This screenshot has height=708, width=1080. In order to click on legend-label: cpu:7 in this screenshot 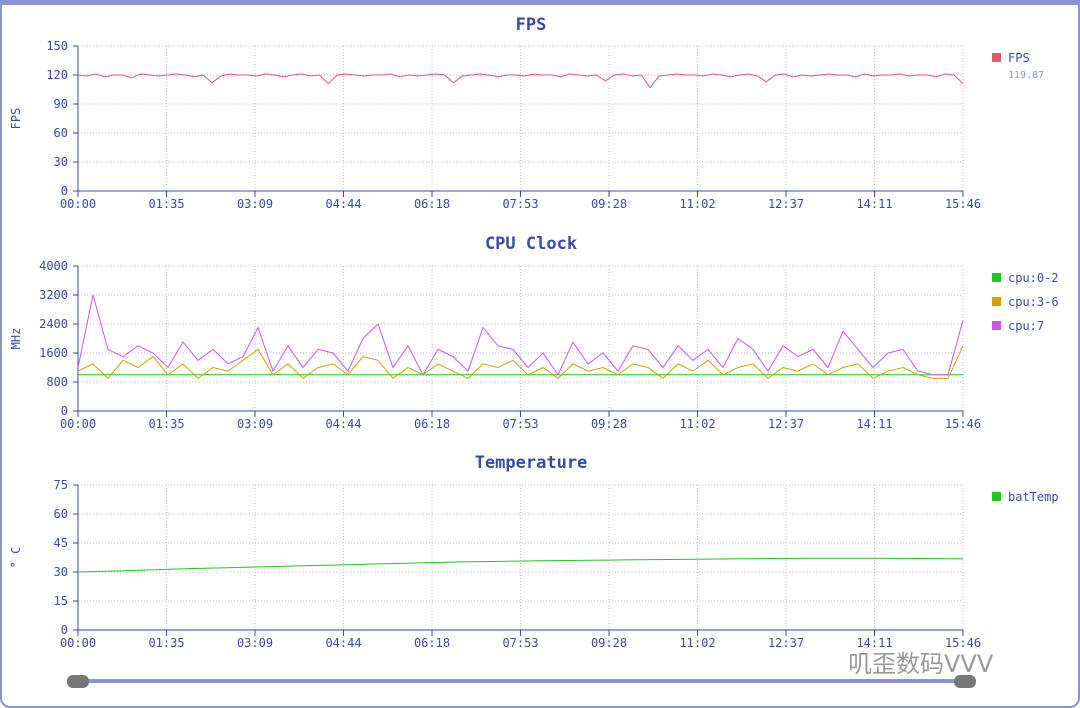, I will do `click(1026, 326)`.